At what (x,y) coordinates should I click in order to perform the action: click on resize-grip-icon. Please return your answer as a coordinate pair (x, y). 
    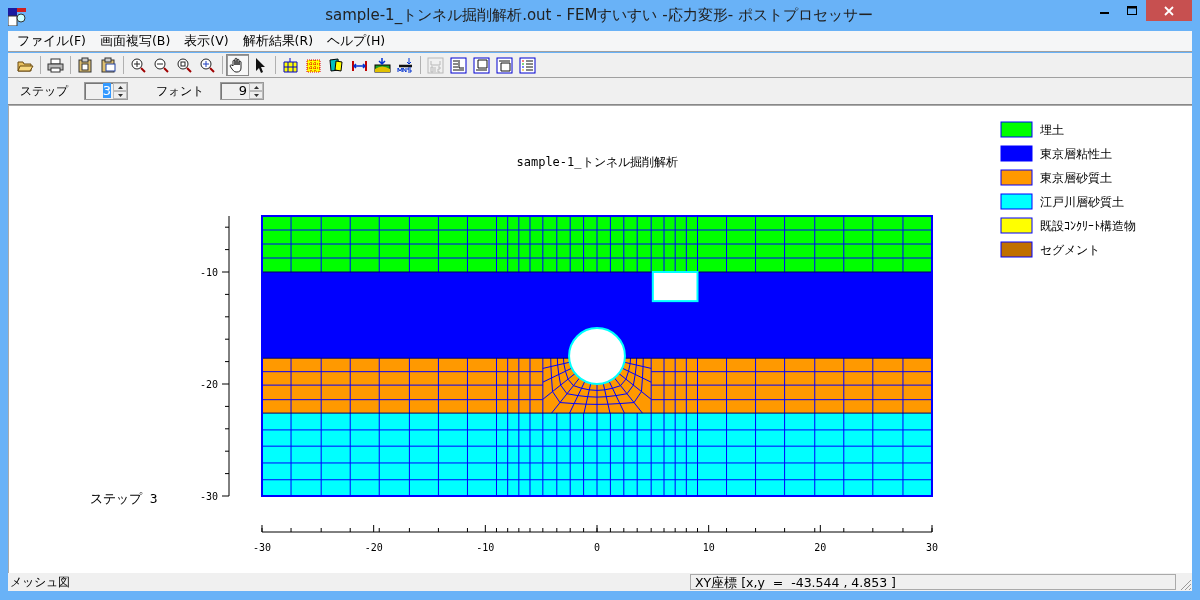
    Looking at the image, I should click on (1186, 585).